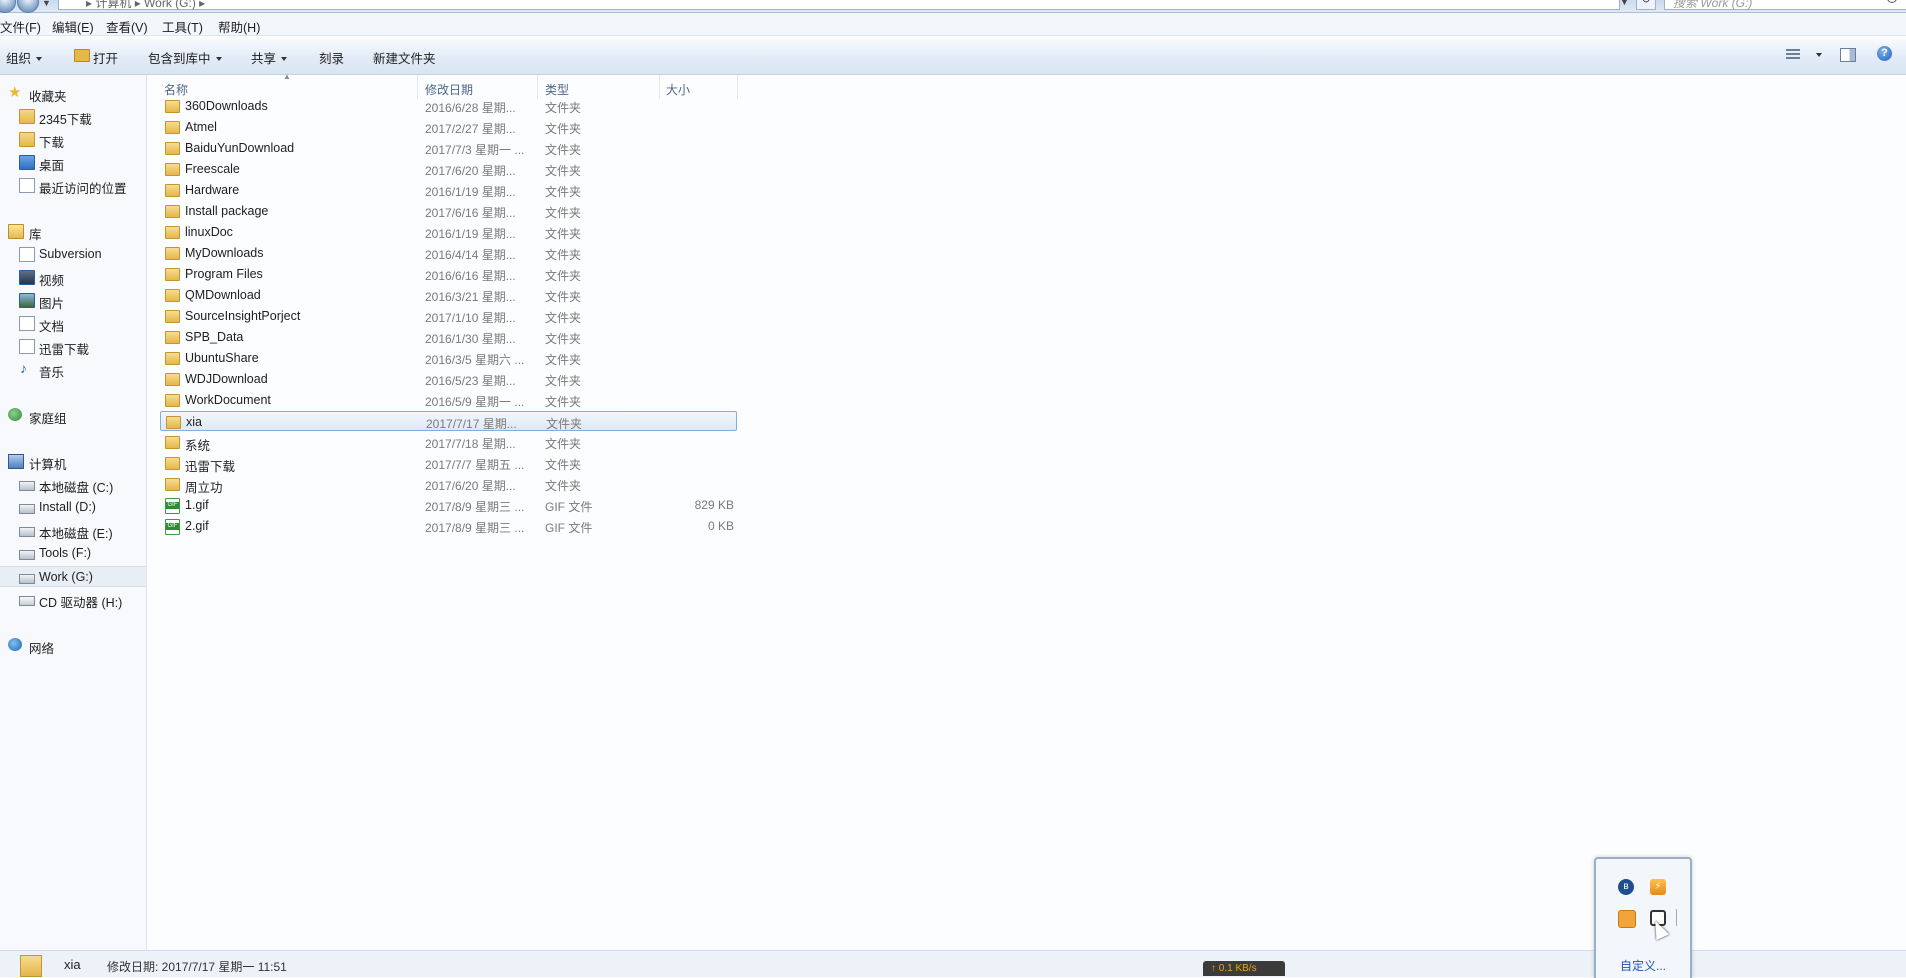  I want to click on sidebar-item-xunlei-downloads: 迅雷下载, so click(73, 346).